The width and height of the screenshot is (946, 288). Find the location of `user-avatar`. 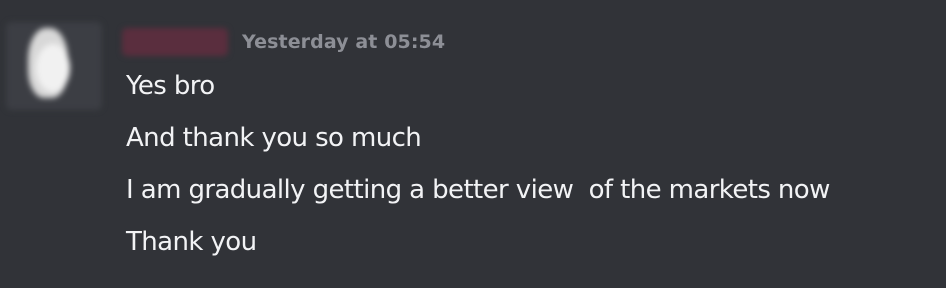

user-avatar is located at coordinates (54, 66).